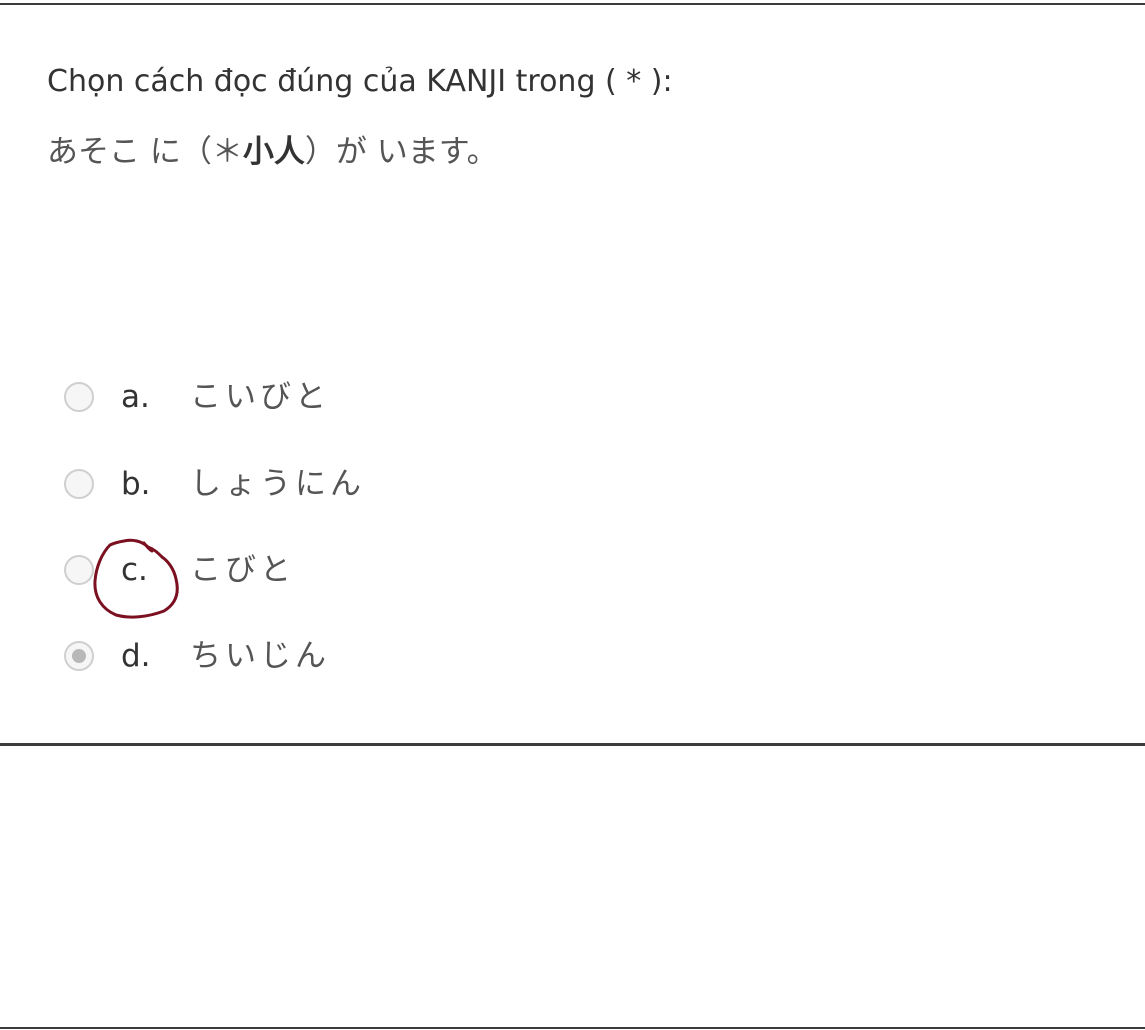 Image resolution: width=1145 pixels, height=1030 pixels. I want to click on choice-text: こびと, so click(242, 570).